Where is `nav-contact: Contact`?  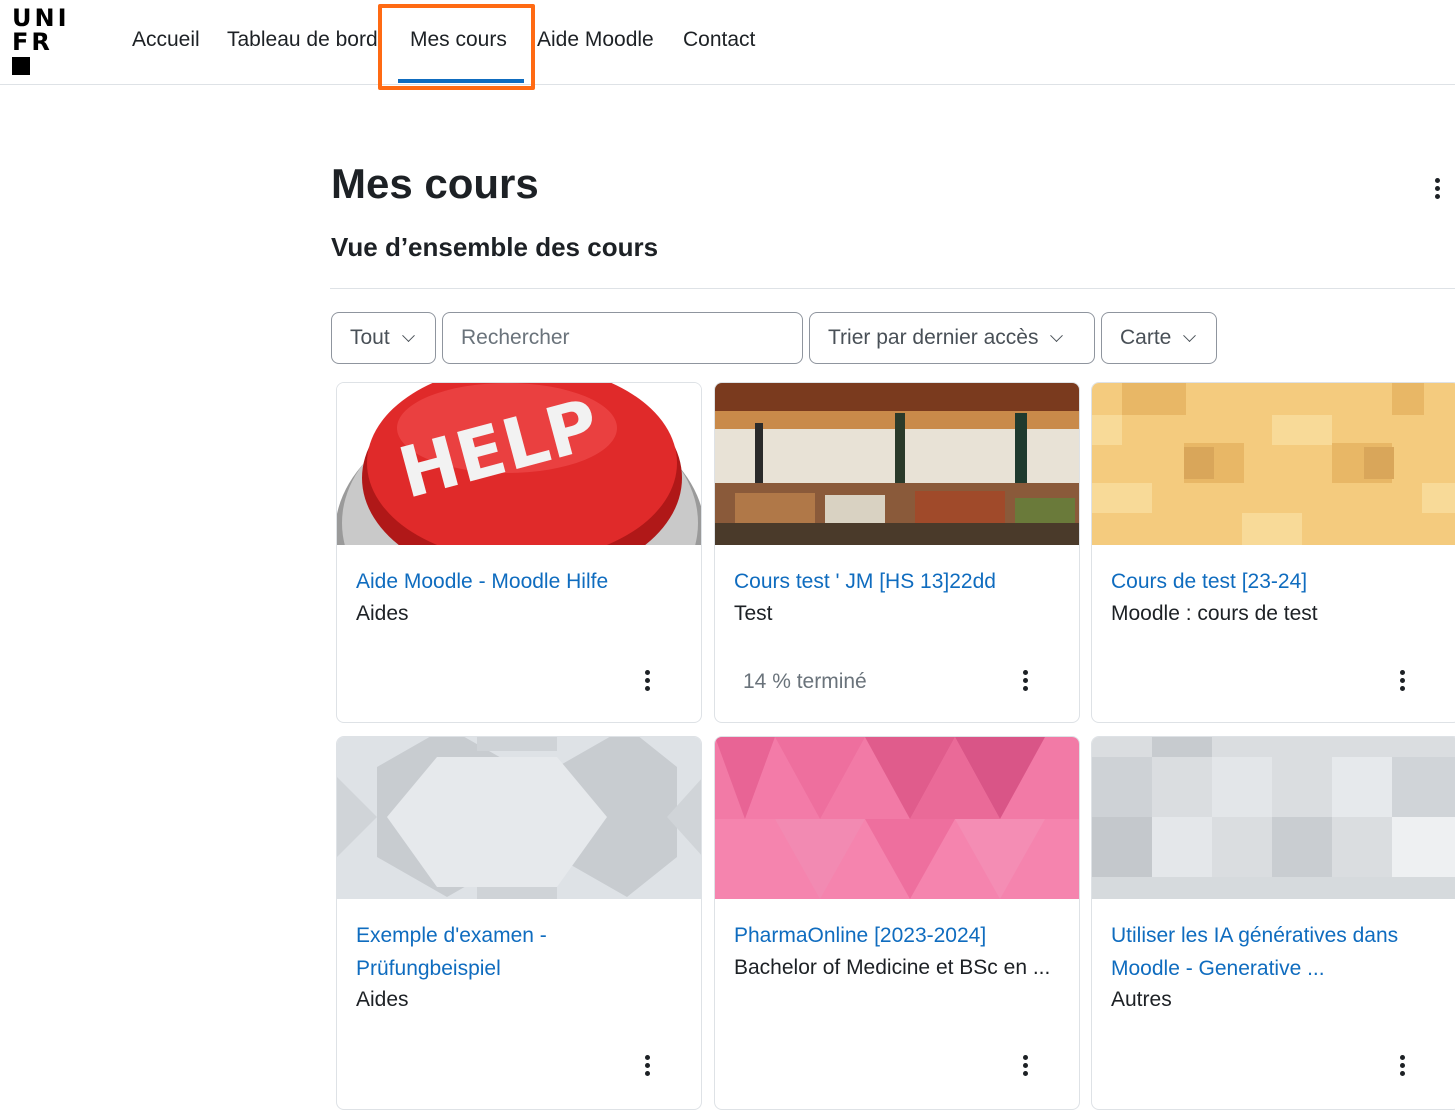
nav-contact: Contact is located at coordinates (719, 40).